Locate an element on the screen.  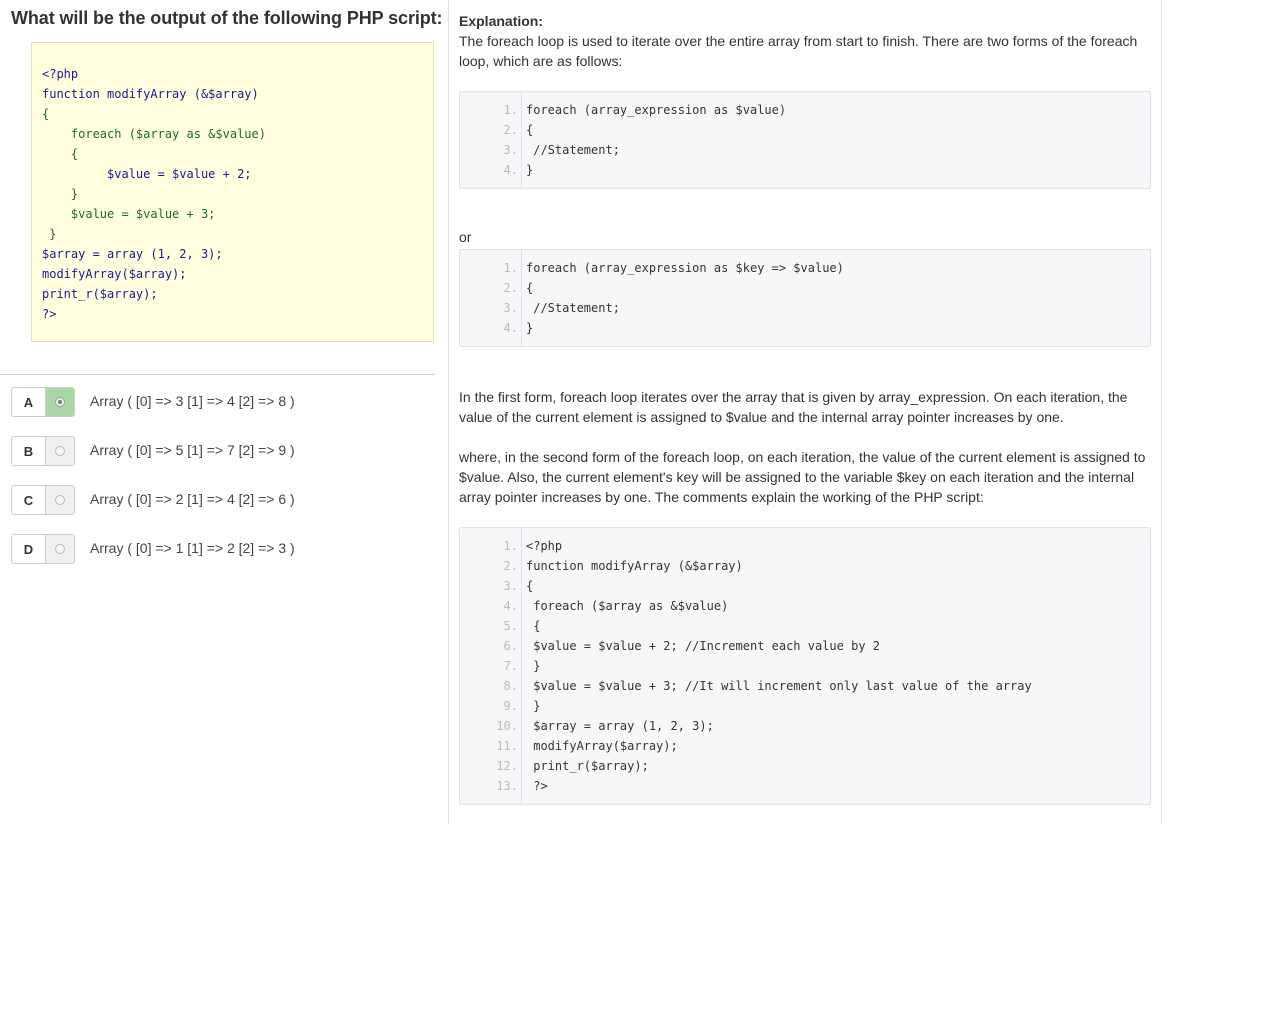
line-number: 7. is located at coordinates (510, 666).